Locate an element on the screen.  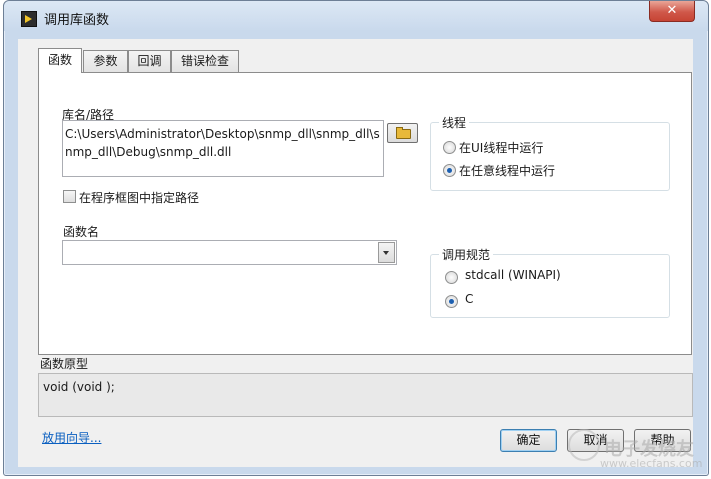
radio-ui-thread-label: 在UI线程中运行 is located at coordinates (501, 148).